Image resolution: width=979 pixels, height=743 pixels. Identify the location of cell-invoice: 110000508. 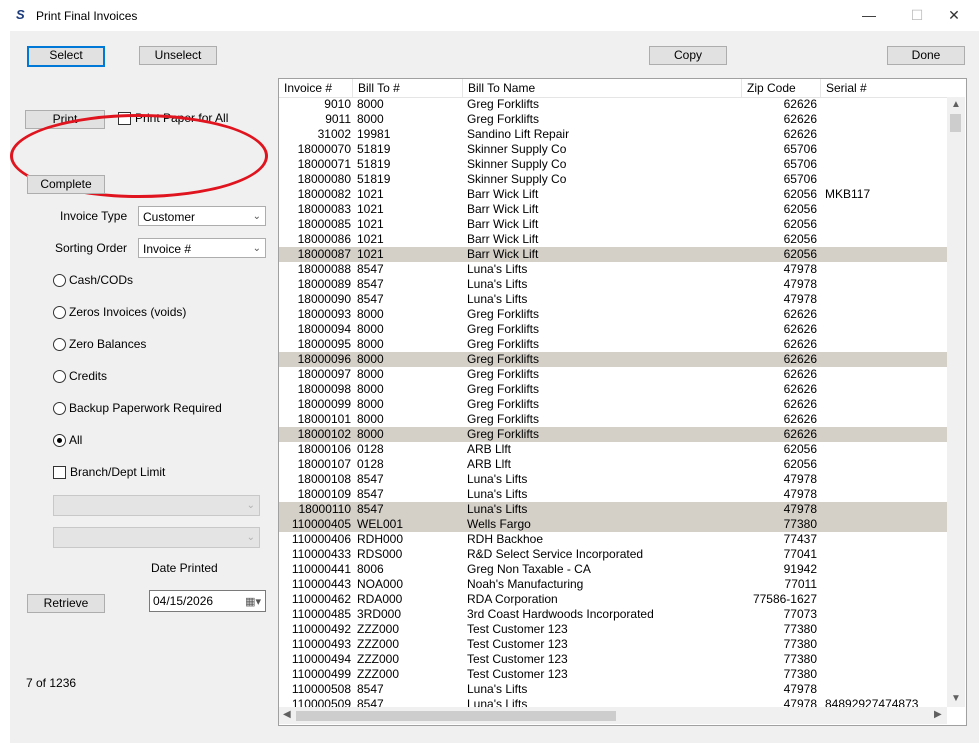
(321, 689).